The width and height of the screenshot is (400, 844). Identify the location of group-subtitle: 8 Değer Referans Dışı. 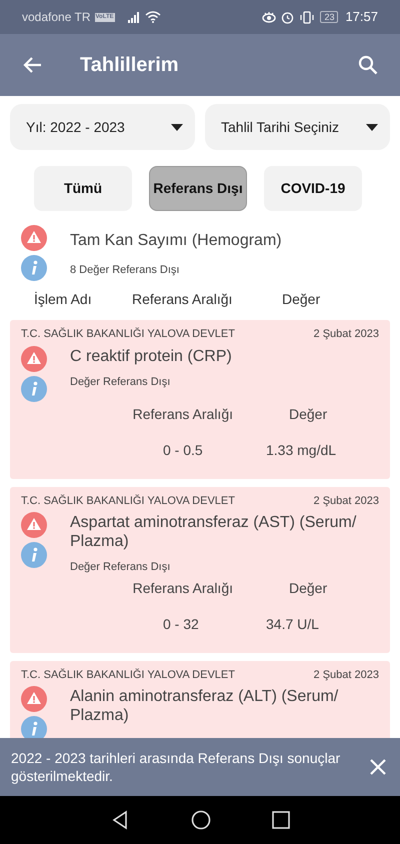
(125, 270).